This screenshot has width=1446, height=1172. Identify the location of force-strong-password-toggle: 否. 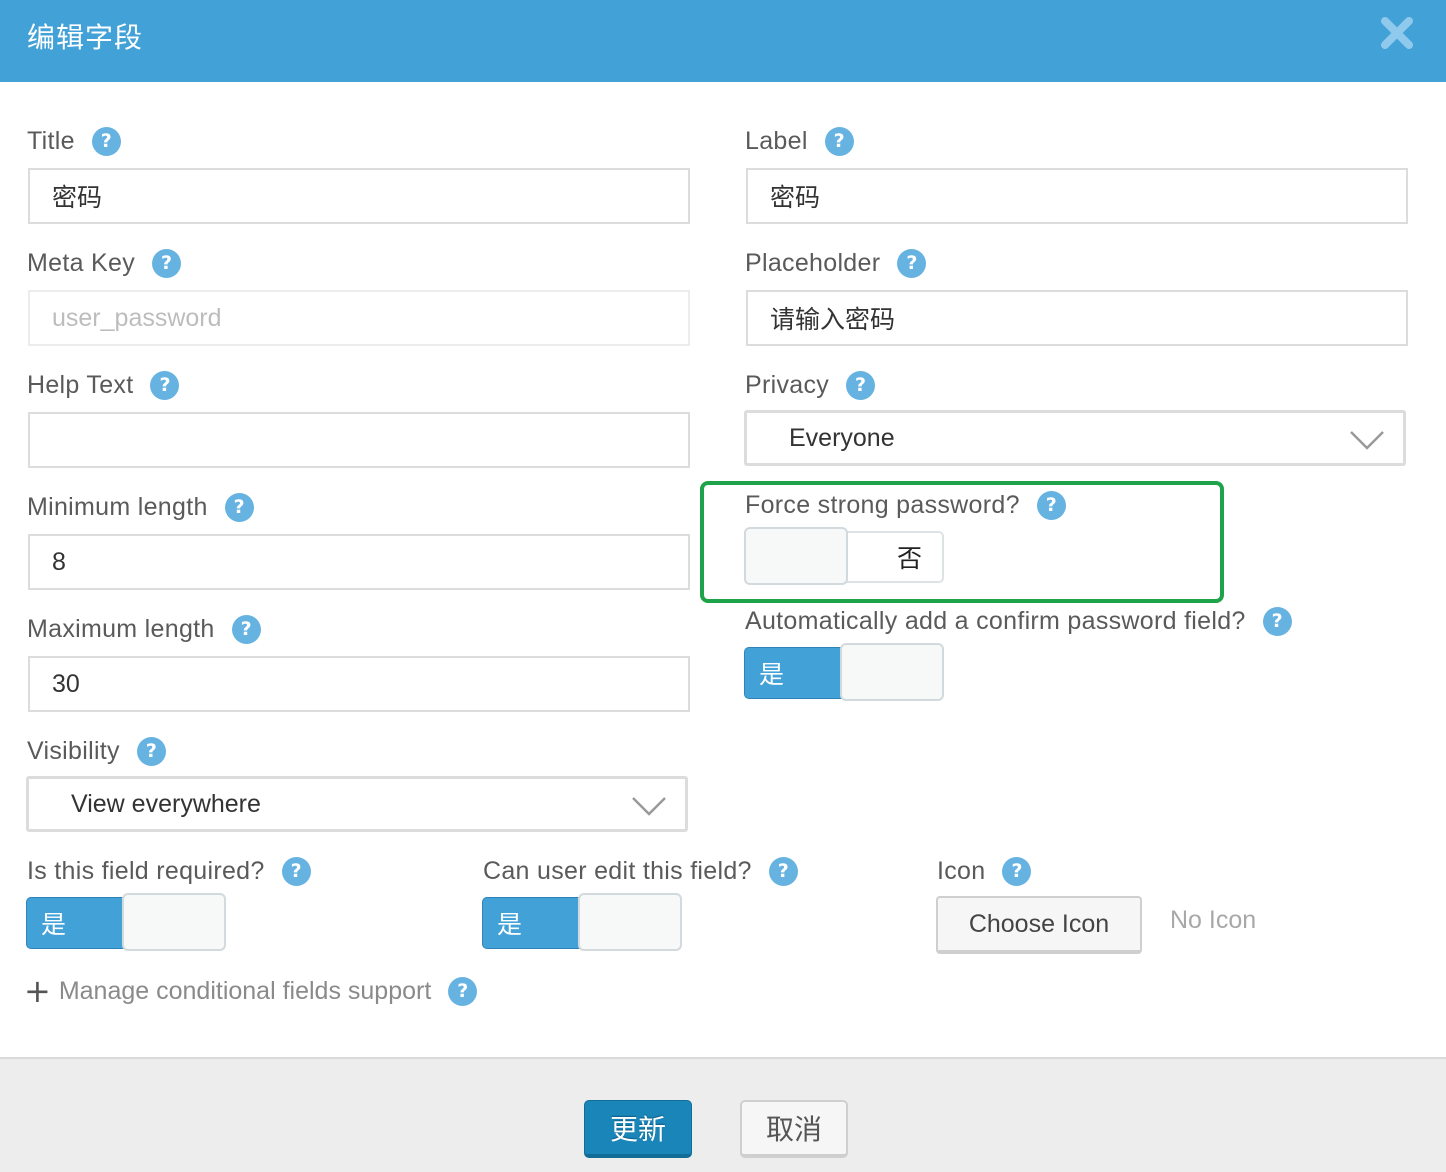
(844, 556).